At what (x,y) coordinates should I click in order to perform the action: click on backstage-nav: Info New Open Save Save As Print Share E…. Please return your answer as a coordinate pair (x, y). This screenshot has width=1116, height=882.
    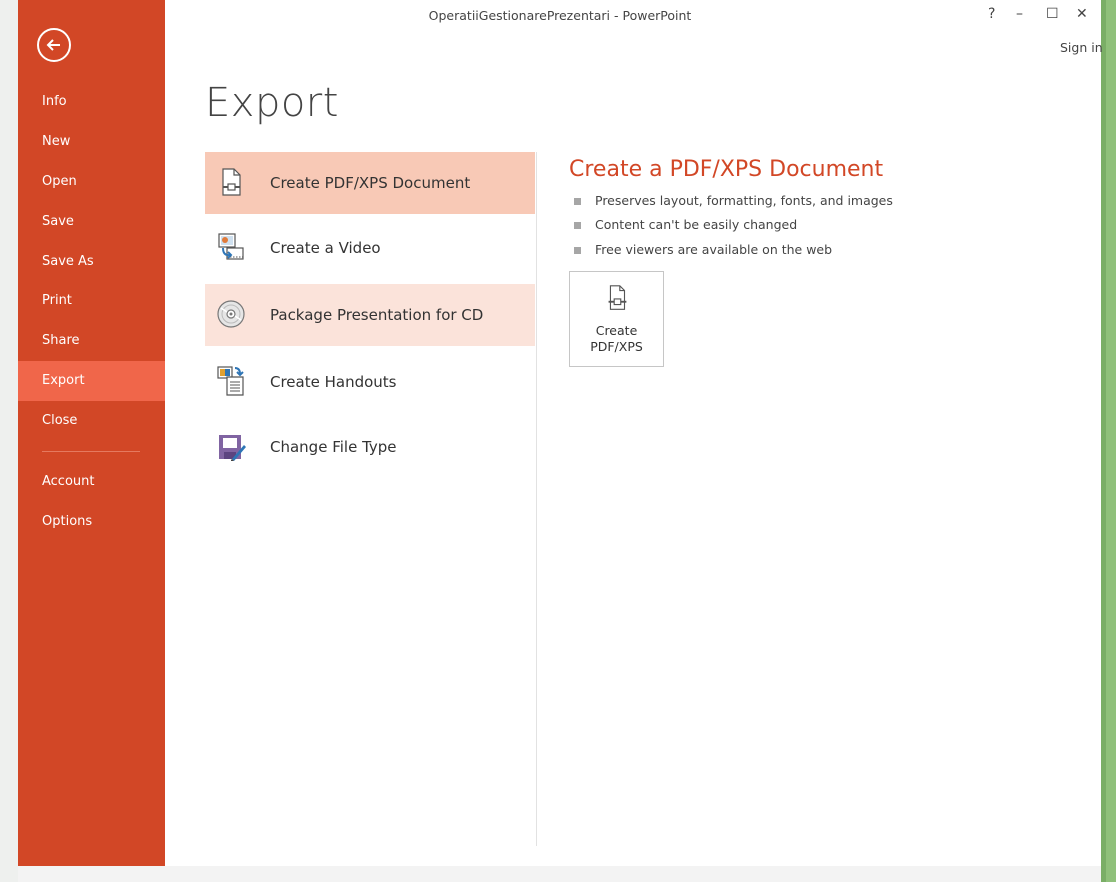
    Looking at the image, I should click on (91, 433).